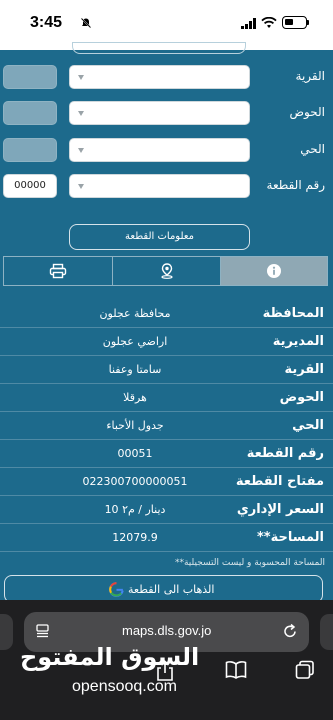 This screenshot has width=333, height=720. Describe the element at coordinates (308, 22) in the screenshot. I see `battery-tip` at that location.